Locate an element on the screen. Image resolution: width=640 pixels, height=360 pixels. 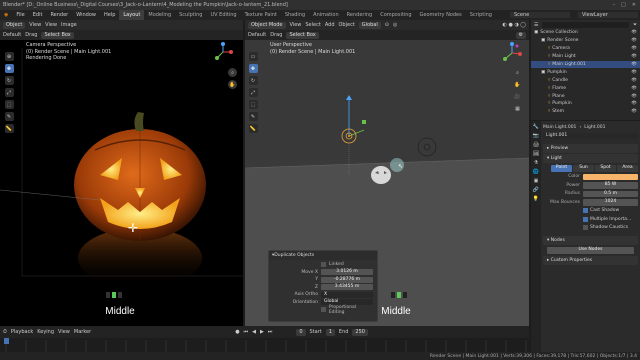
right-move-tool-icon: ✥ is located at coordinates (253, 68).